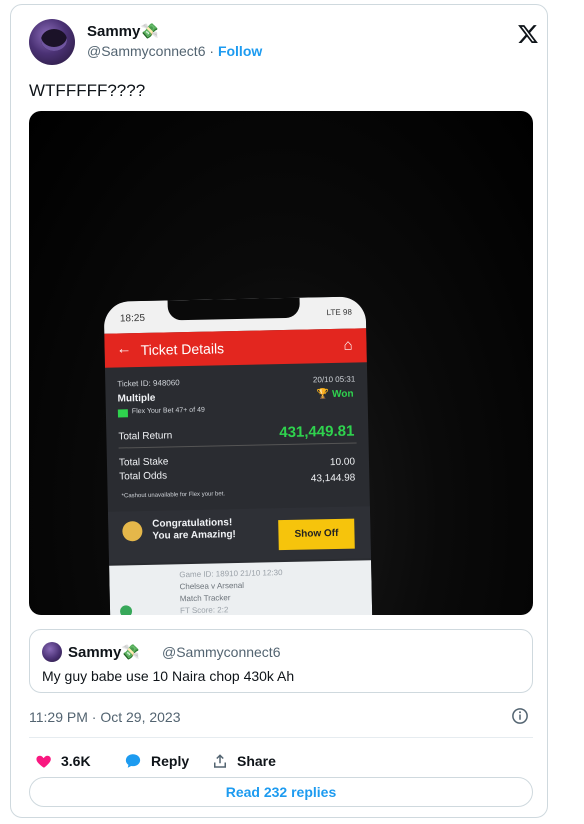 Image resolution: width=584 pixels, height=824 pixels. What do you see at coordinates (194, 535) in the screenshot?
I see `promo-line2: You are Amazing!` at bounding box center [194, 535].